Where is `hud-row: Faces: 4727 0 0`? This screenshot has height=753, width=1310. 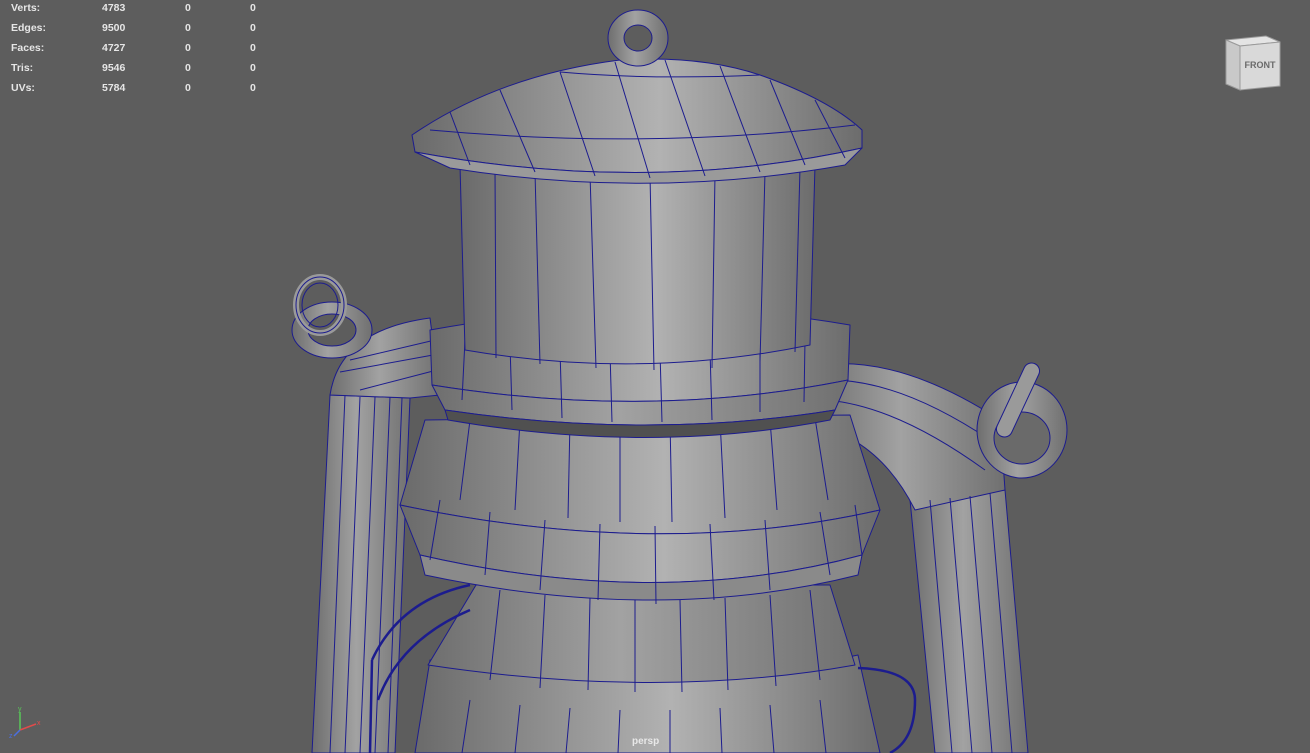
hud-row: Faces: 4727 0 0 is located at coordinates (140, 48).